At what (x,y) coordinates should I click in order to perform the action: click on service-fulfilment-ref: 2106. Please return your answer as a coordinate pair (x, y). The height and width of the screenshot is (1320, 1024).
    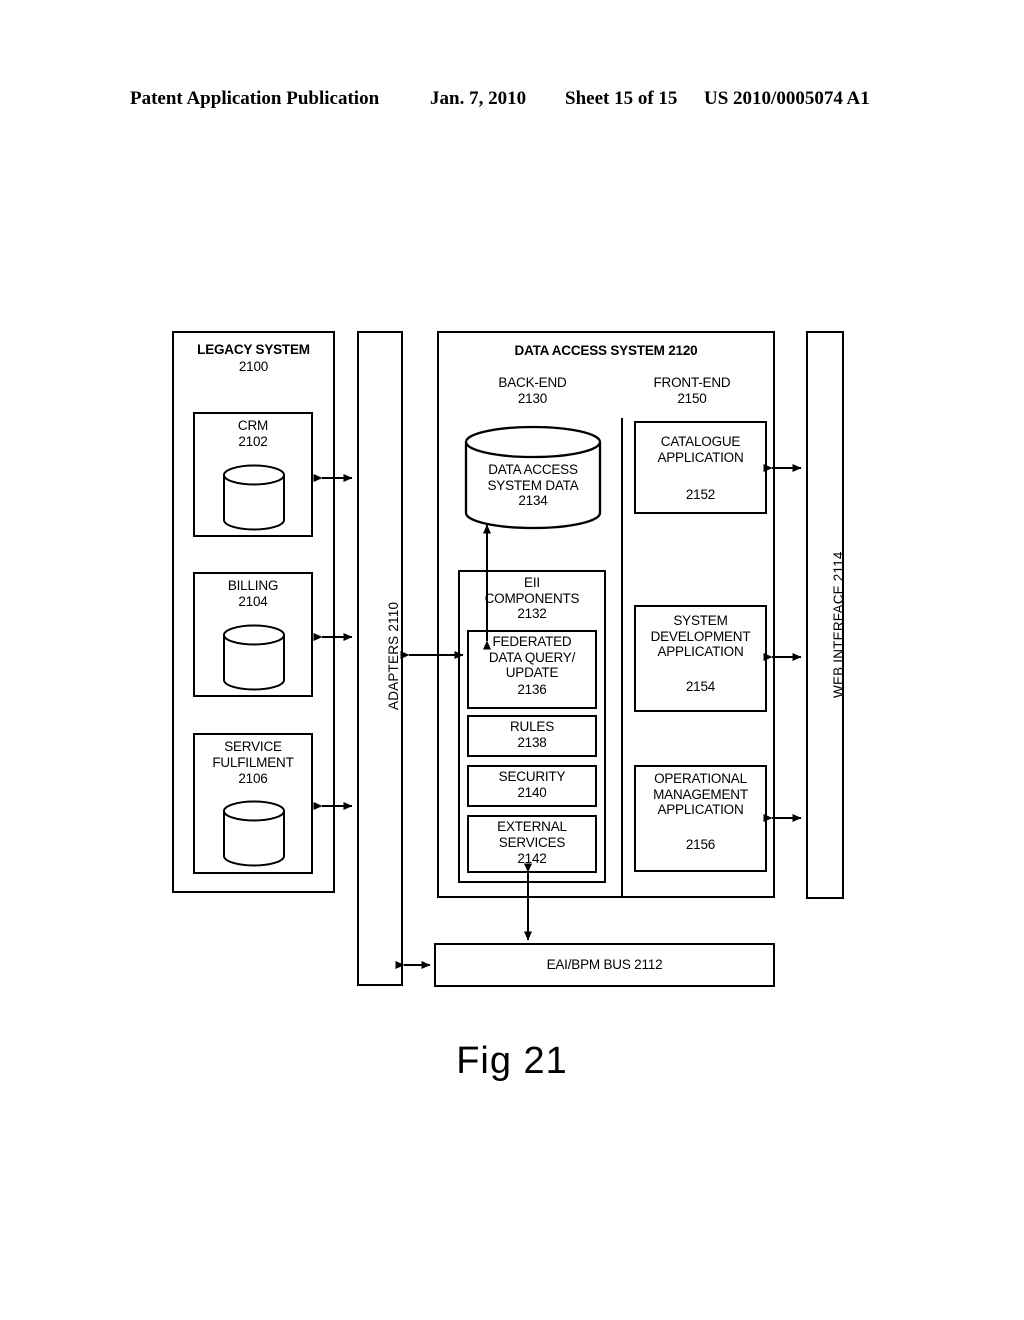
    Looking at the image, I should click on (253, 778).